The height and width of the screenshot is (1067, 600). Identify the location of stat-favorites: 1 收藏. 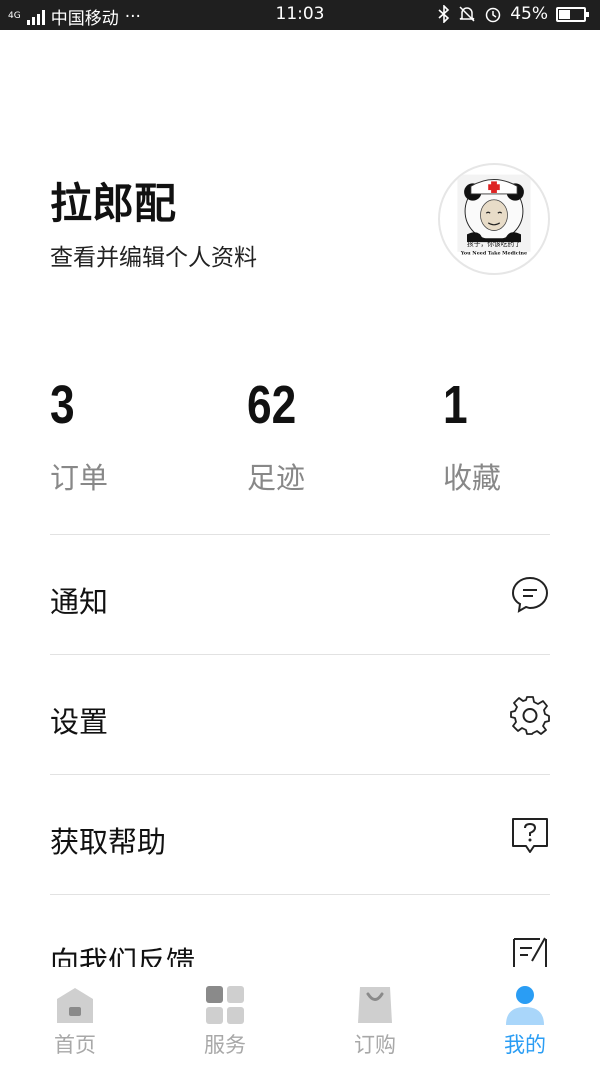
(472, 436).